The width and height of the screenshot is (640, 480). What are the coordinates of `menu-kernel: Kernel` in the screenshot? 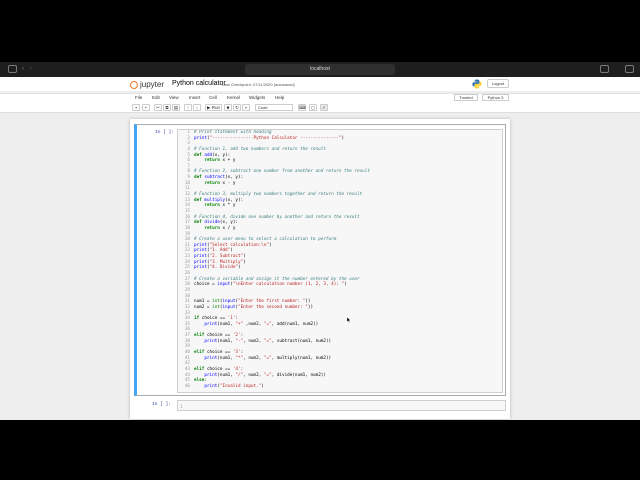 It's located at (233, 97).